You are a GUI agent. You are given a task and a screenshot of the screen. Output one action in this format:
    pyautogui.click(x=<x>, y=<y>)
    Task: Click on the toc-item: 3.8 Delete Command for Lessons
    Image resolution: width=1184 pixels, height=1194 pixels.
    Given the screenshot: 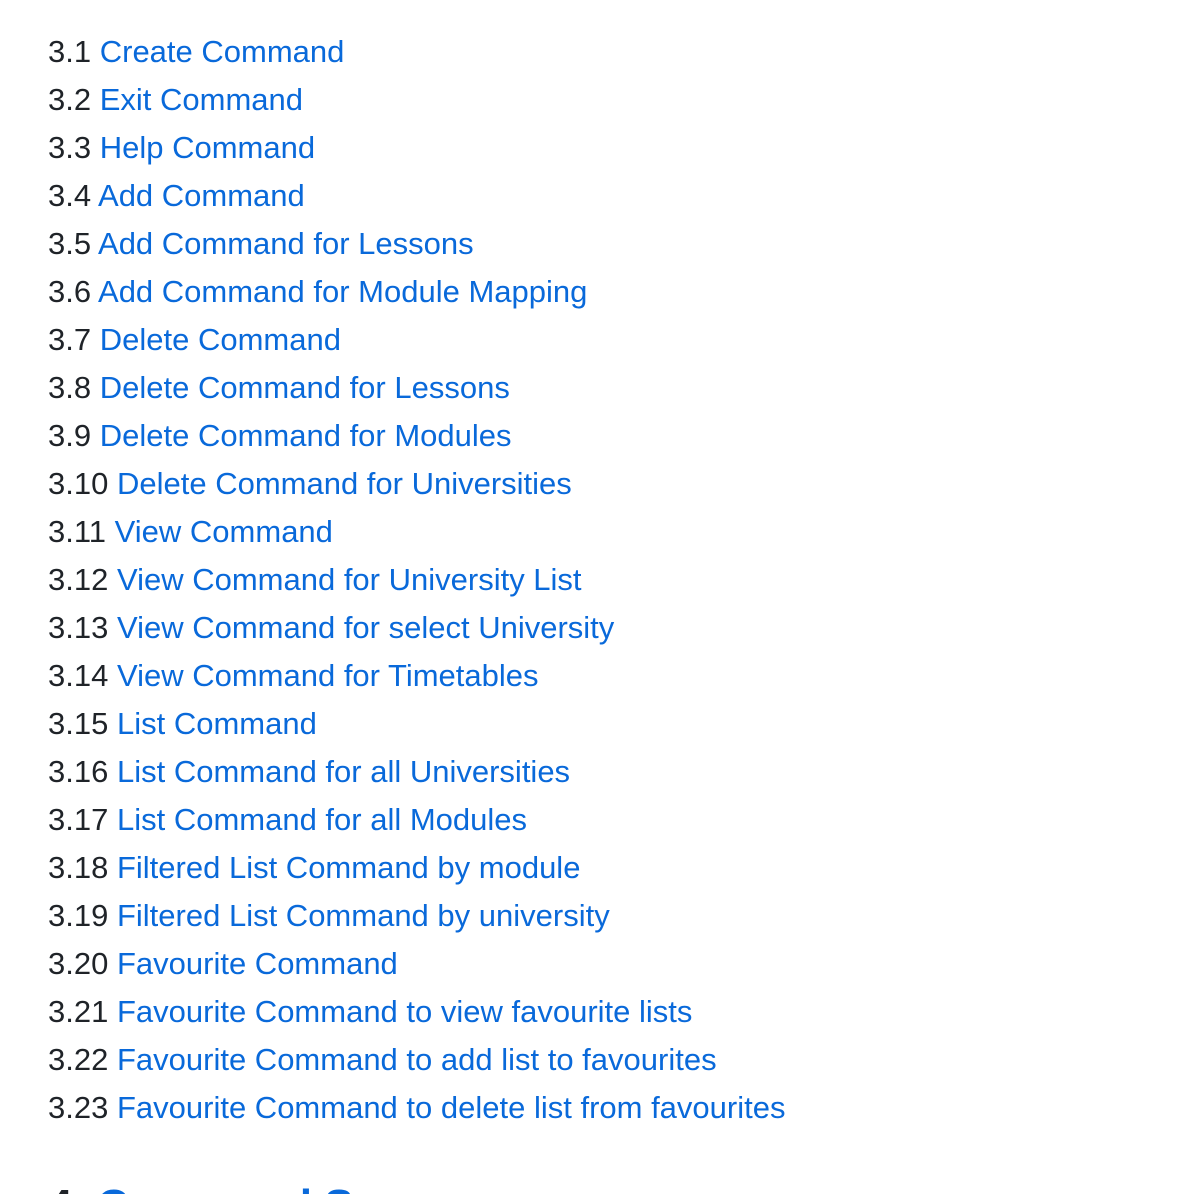 What is the action you would take?
    pyautogui.click(x=416, y=388)
    